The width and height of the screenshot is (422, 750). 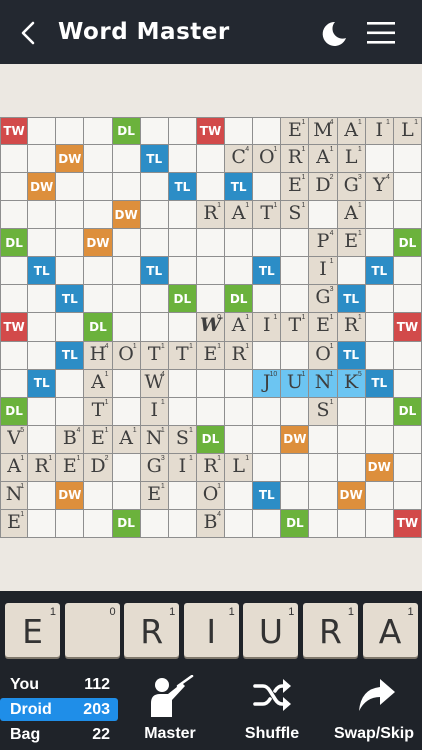 What do you see at coordinates (381, 33) in the screenshot?
I see `menu-button` at bounding box center [381, 33].